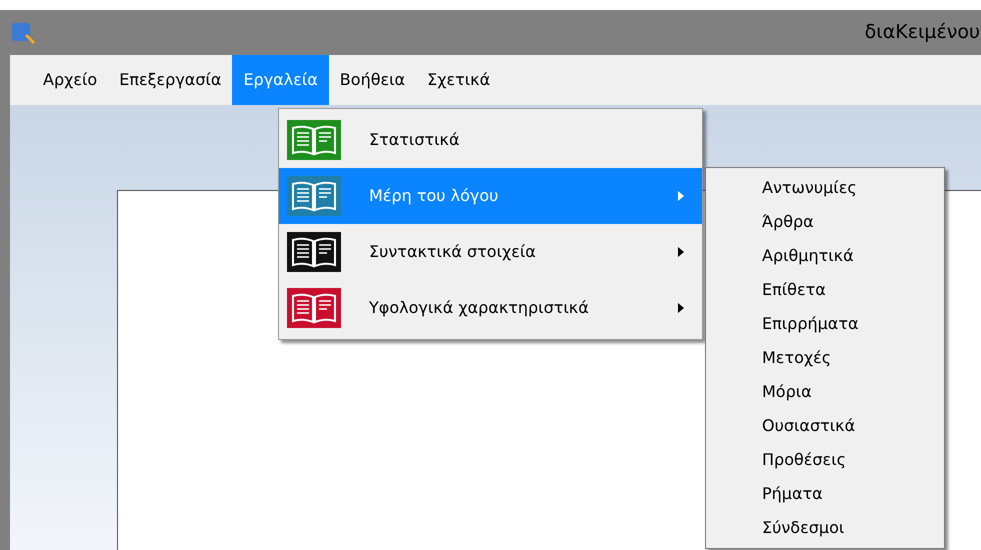 Image resolution: width=981 pixels, height=550 pixels. What do you see at coordinates (170, 80) in the screenshot?
I see `menu-item: Επεξεργασία` at bounding box center [170, 80].